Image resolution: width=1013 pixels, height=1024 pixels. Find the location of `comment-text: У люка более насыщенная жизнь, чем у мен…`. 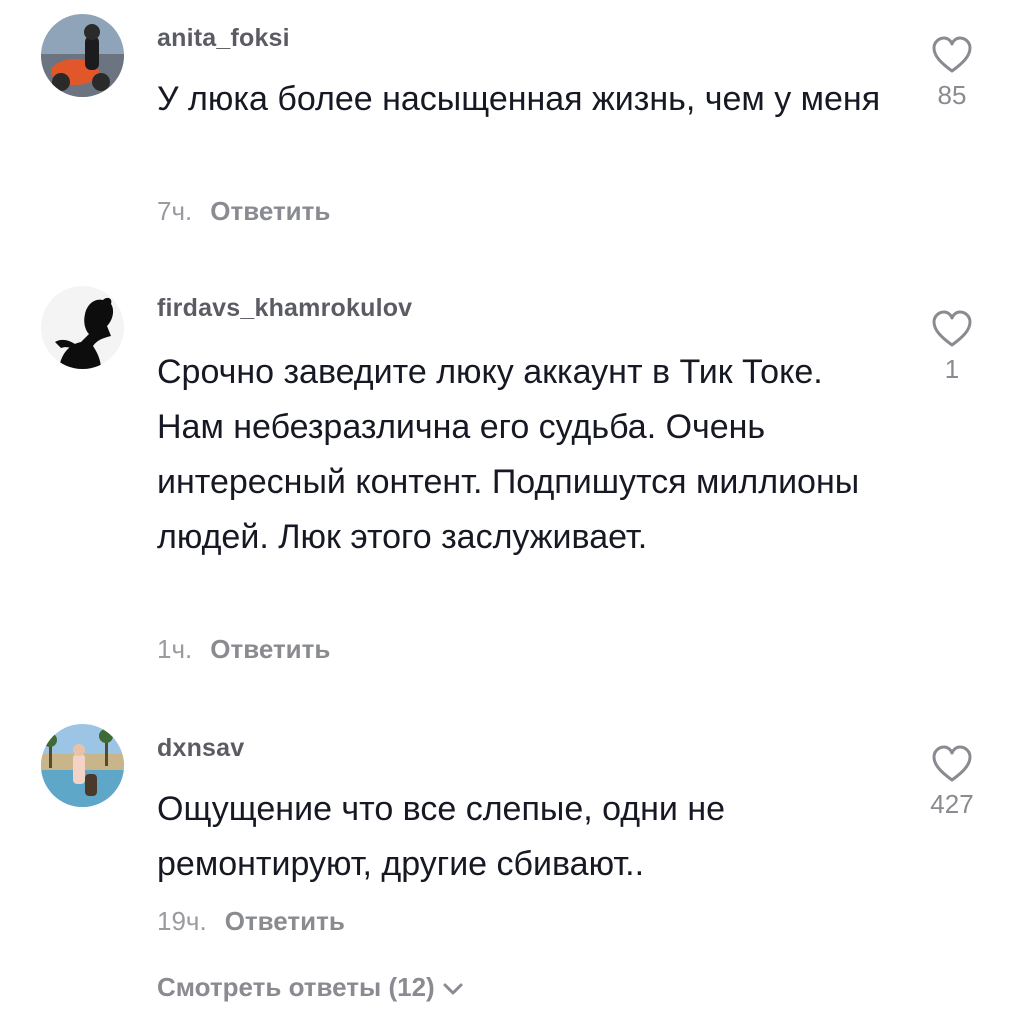

comment-text: У люка более насыщенная жизнь, чем у мен… is located at coordinates (519, 99).